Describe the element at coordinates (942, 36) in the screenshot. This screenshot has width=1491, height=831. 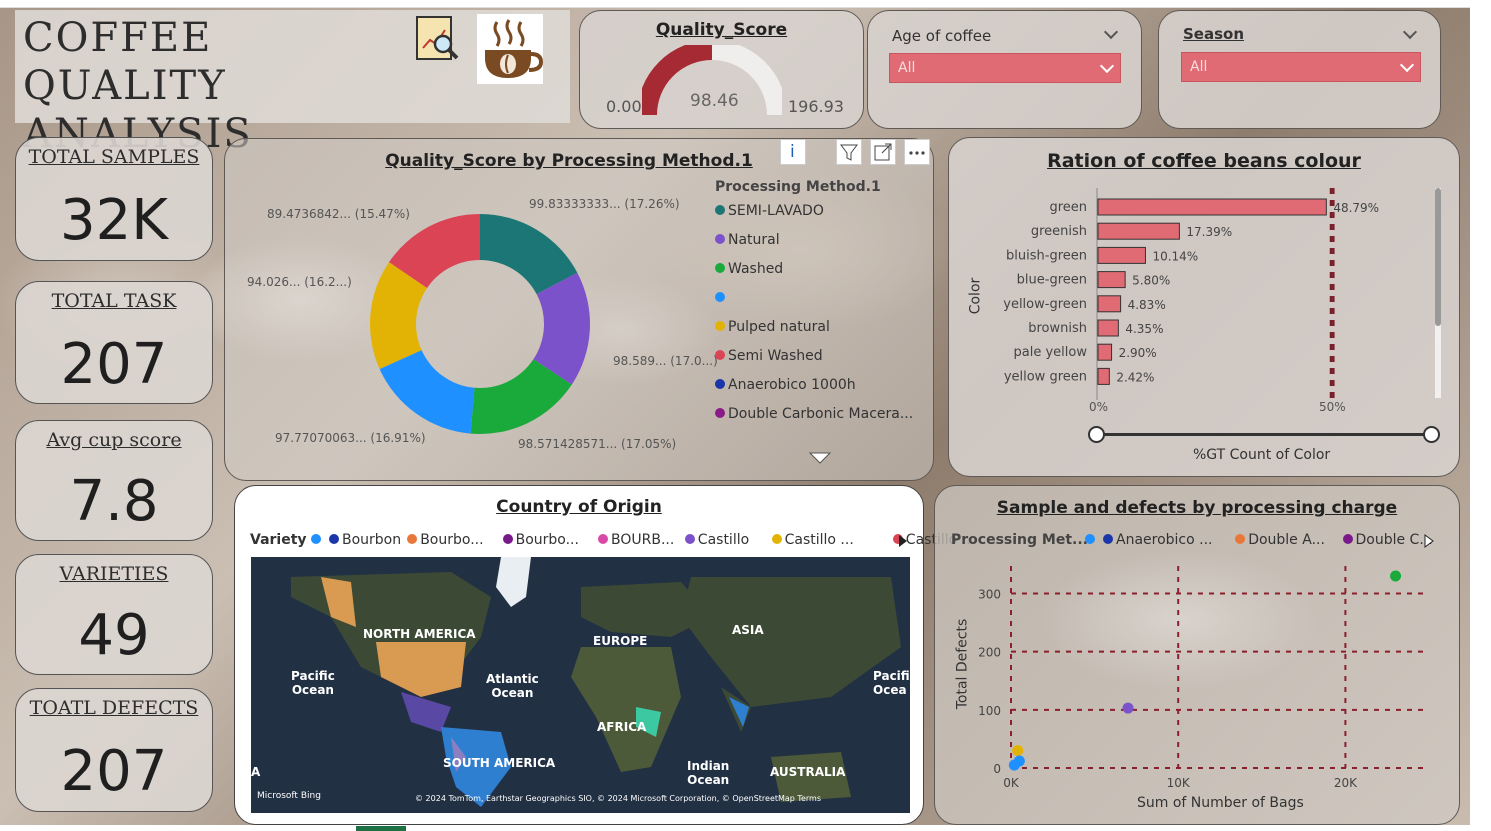
I see `age-slicer-label: Age of coffee` at that location.